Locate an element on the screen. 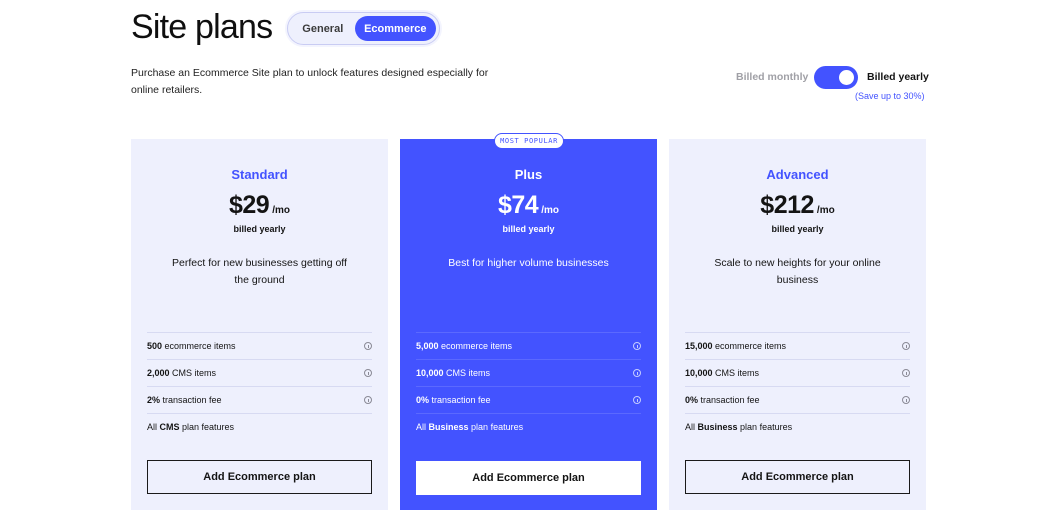  toggle-knob is located at coordinates (846, 77).